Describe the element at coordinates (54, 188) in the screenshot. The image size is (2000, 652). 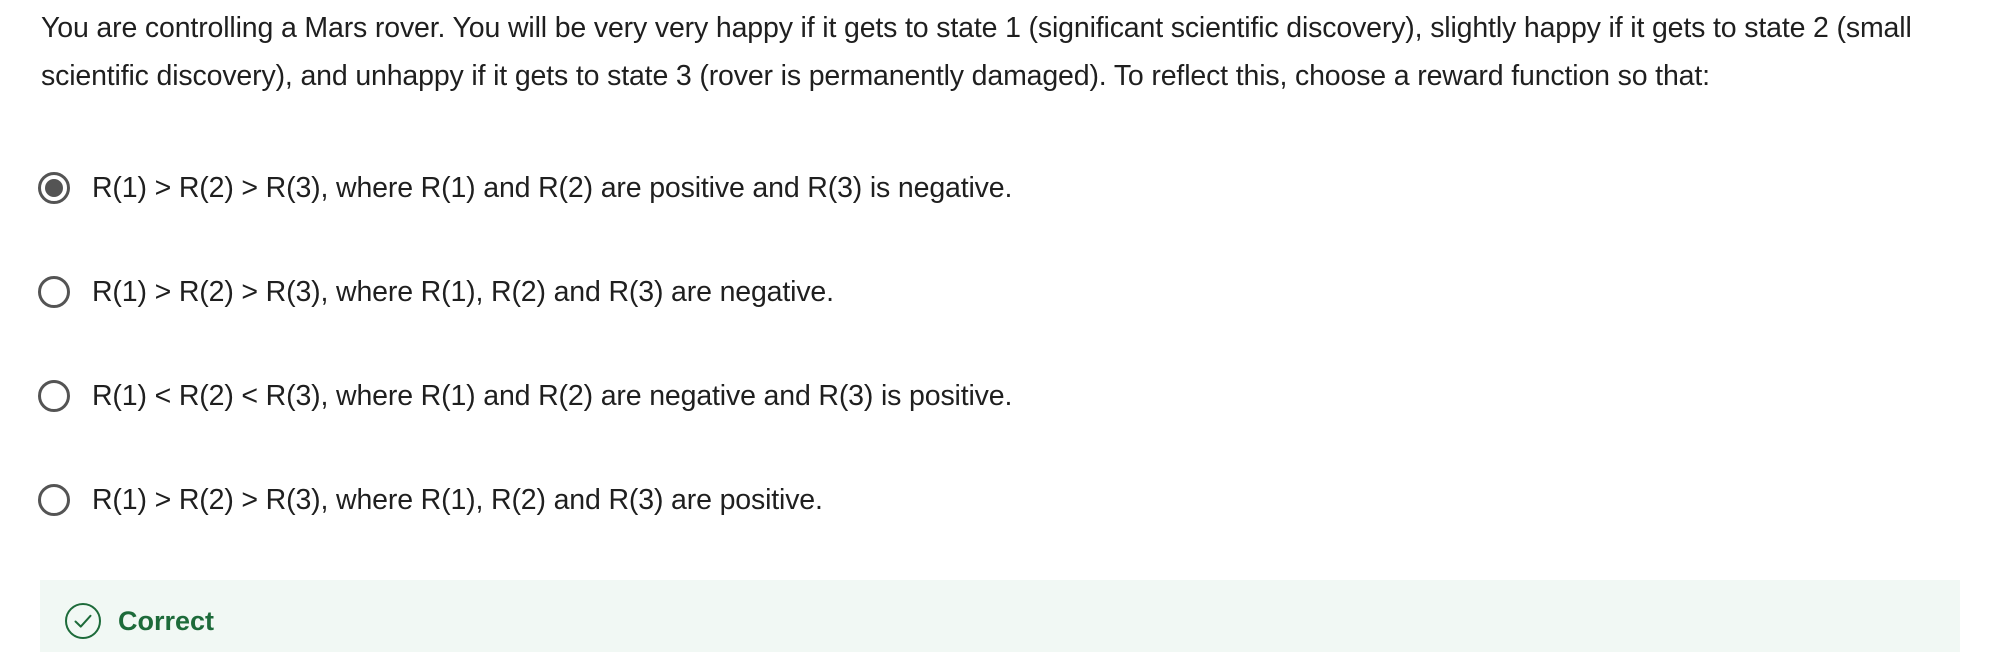
I see `radio-button-selected-icon` at that location.